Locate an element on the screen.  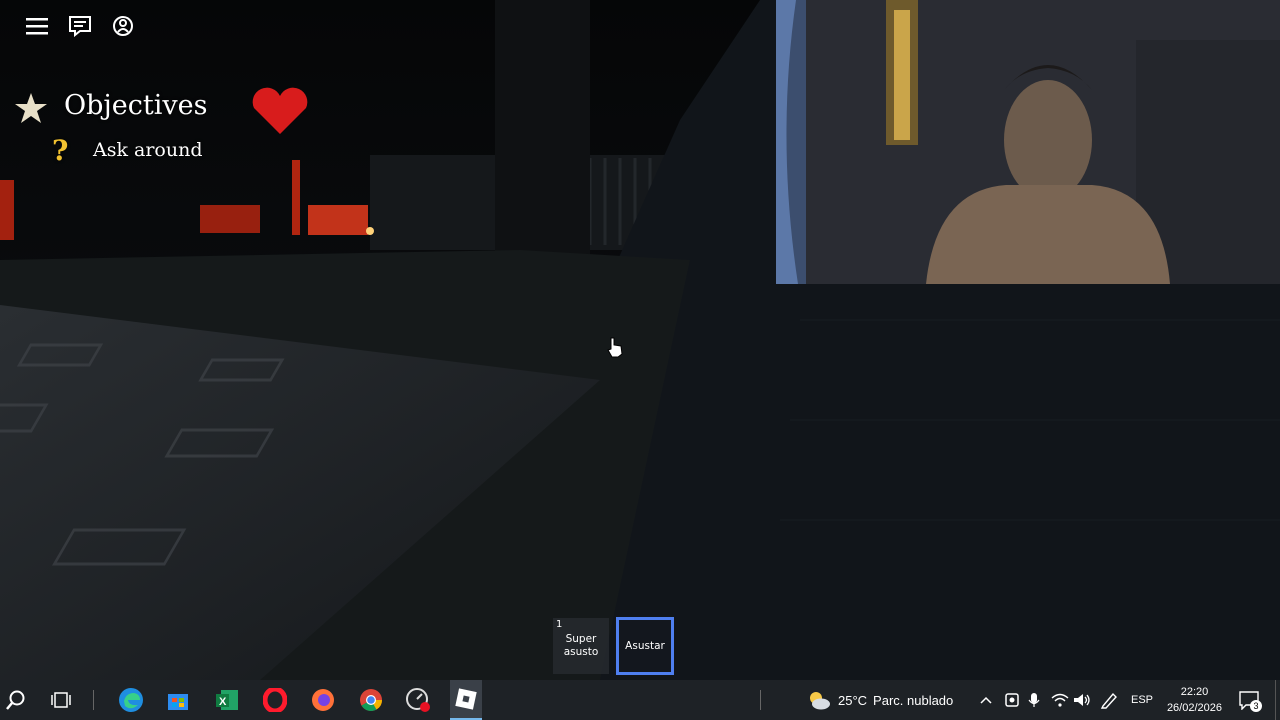
microphone-icon is located at coordinates (1034, 700).